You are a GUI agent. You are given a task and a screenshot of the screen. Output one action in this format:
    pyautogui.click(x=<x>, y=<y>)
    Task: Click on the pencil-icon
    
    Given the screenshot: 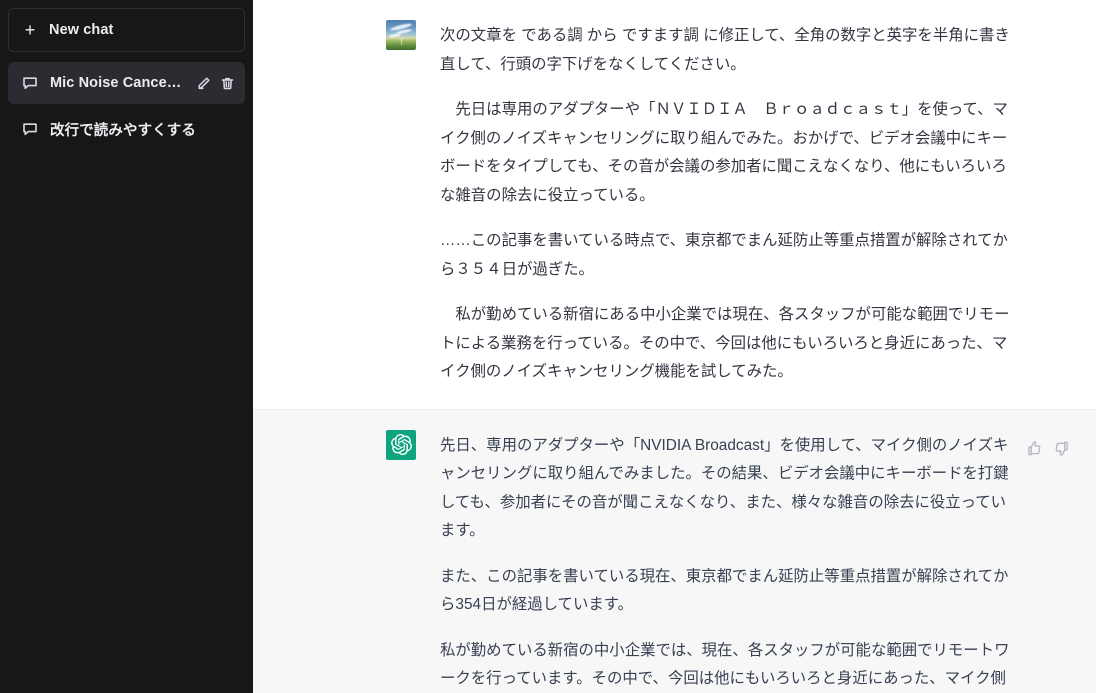 What is the action you would take?
    pyautogui.click(x=203, y=83)
    